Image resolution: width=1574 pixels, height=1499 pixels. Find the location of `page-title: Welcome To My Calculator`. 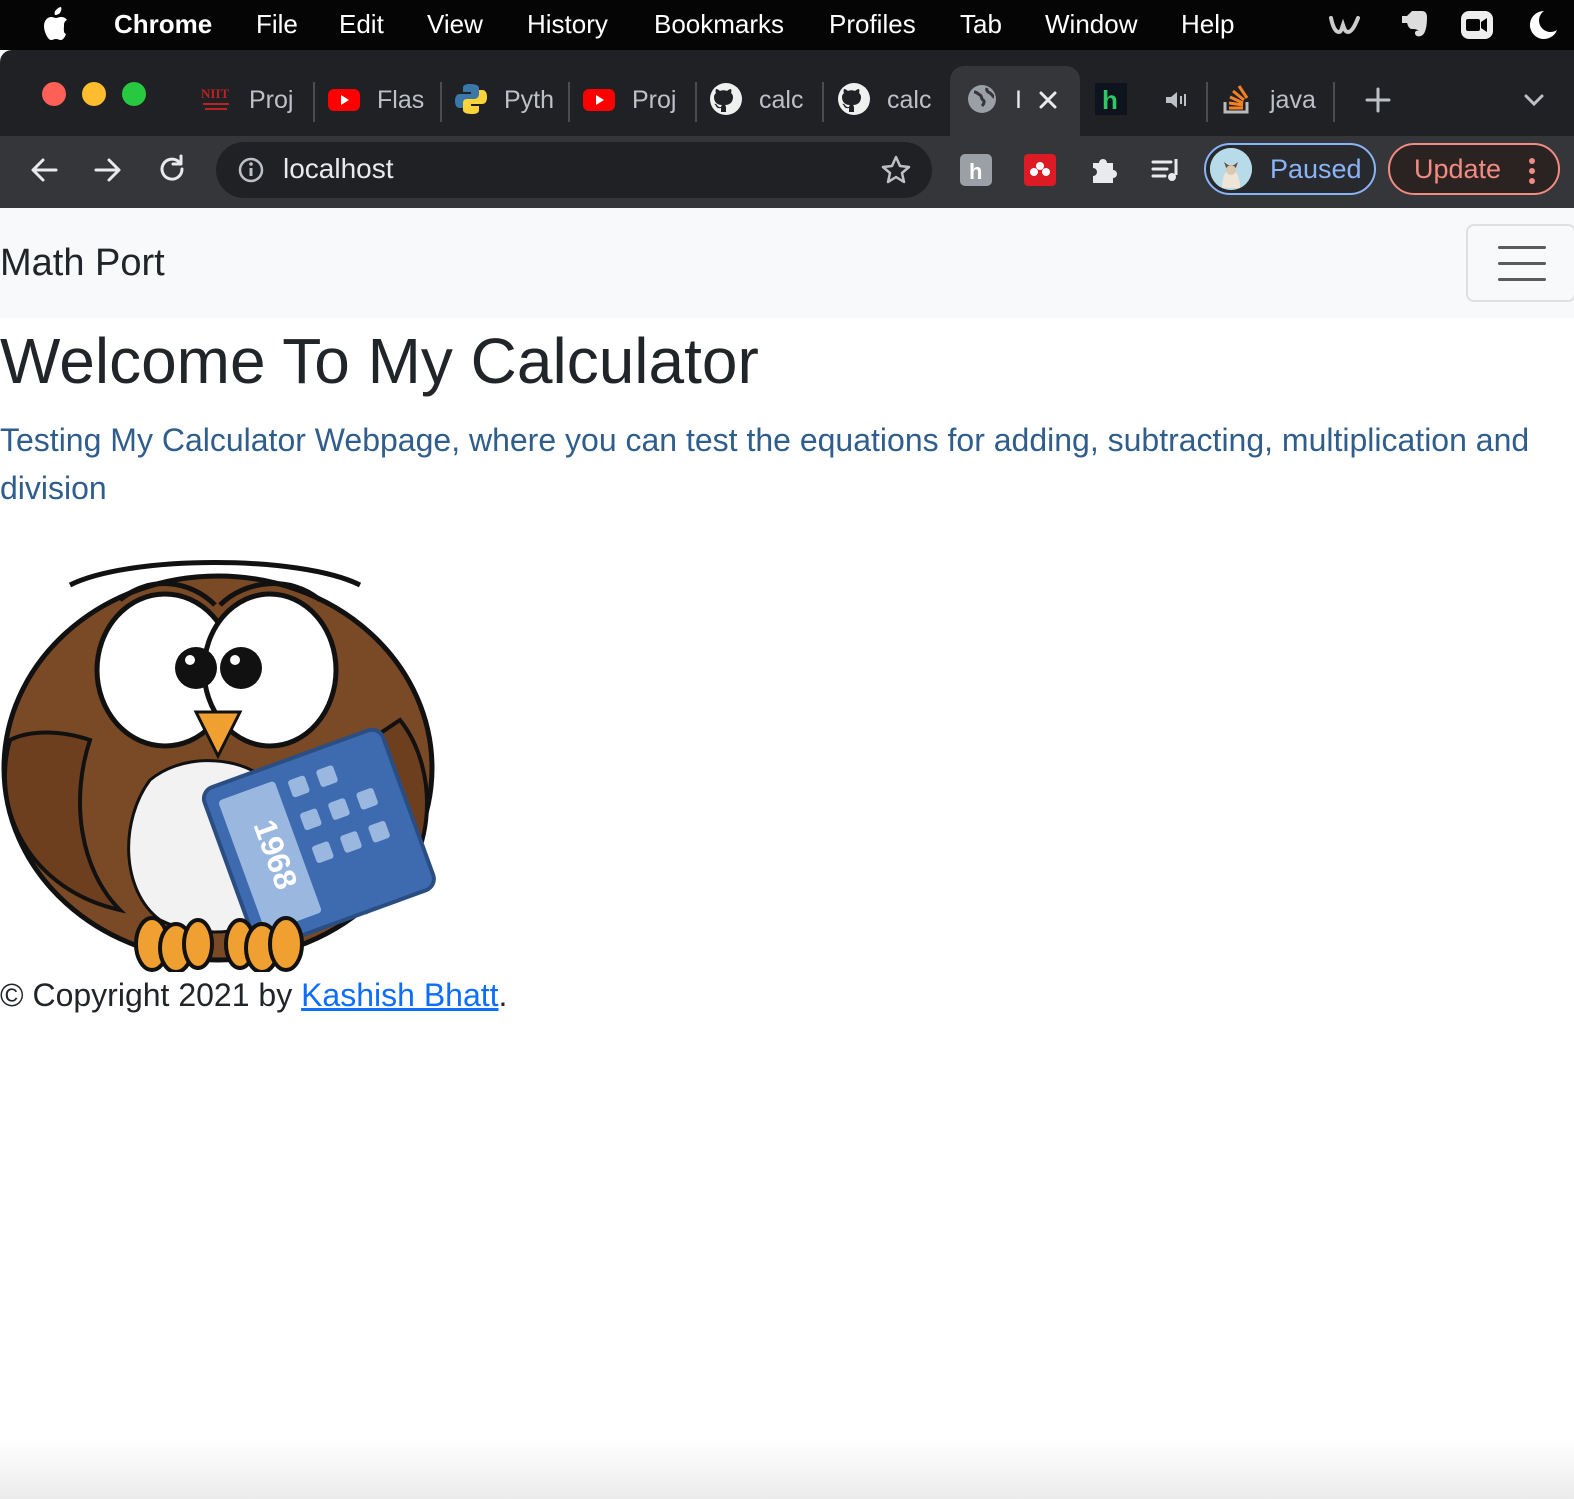

page-title: Welcome To My Calculator is located at coordinates (379, 361).